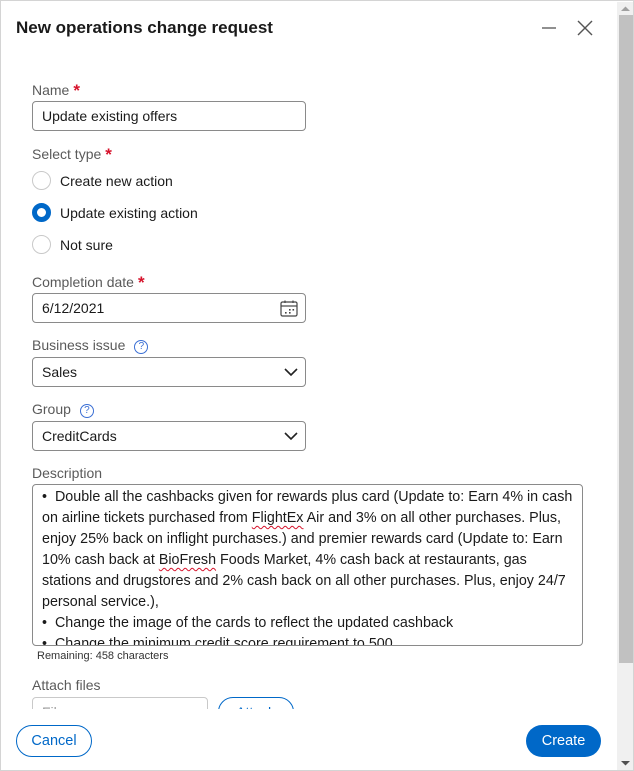 The height and width of the screenshot is (771, 634). Describe the element at coordinates (110, 116) in the screenshot. I see `name-input-value: Update existing offers` at that location.